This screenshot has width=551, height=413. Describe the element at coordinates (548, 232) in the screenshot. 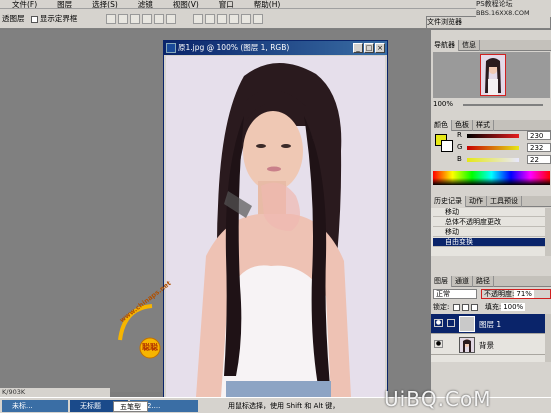

I see `history-scrollbar` at that location.